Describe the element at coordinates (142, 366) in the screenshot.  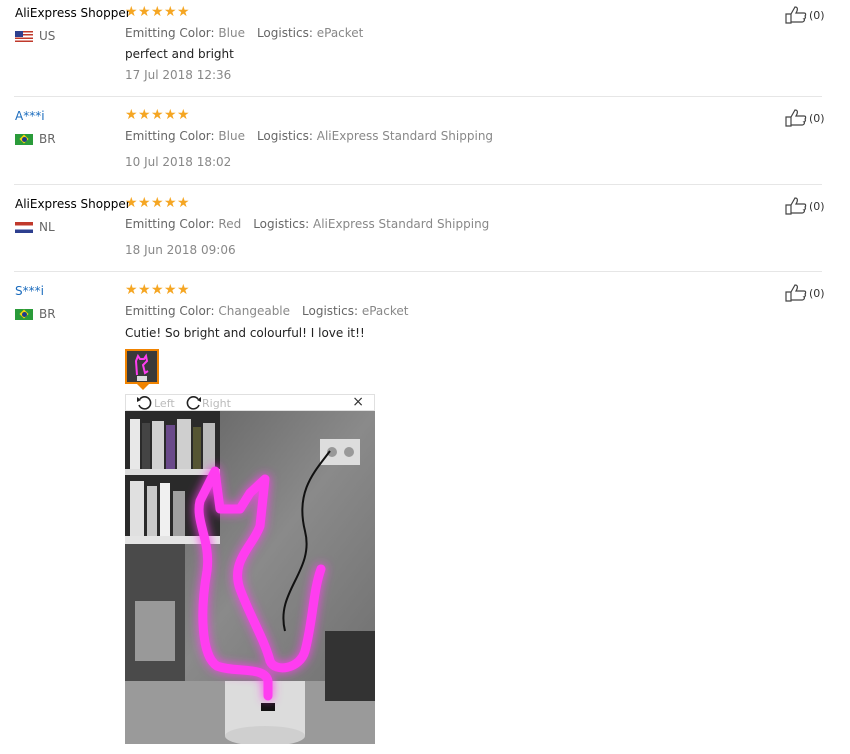
I see `review-photo-thumbnail` at that location.